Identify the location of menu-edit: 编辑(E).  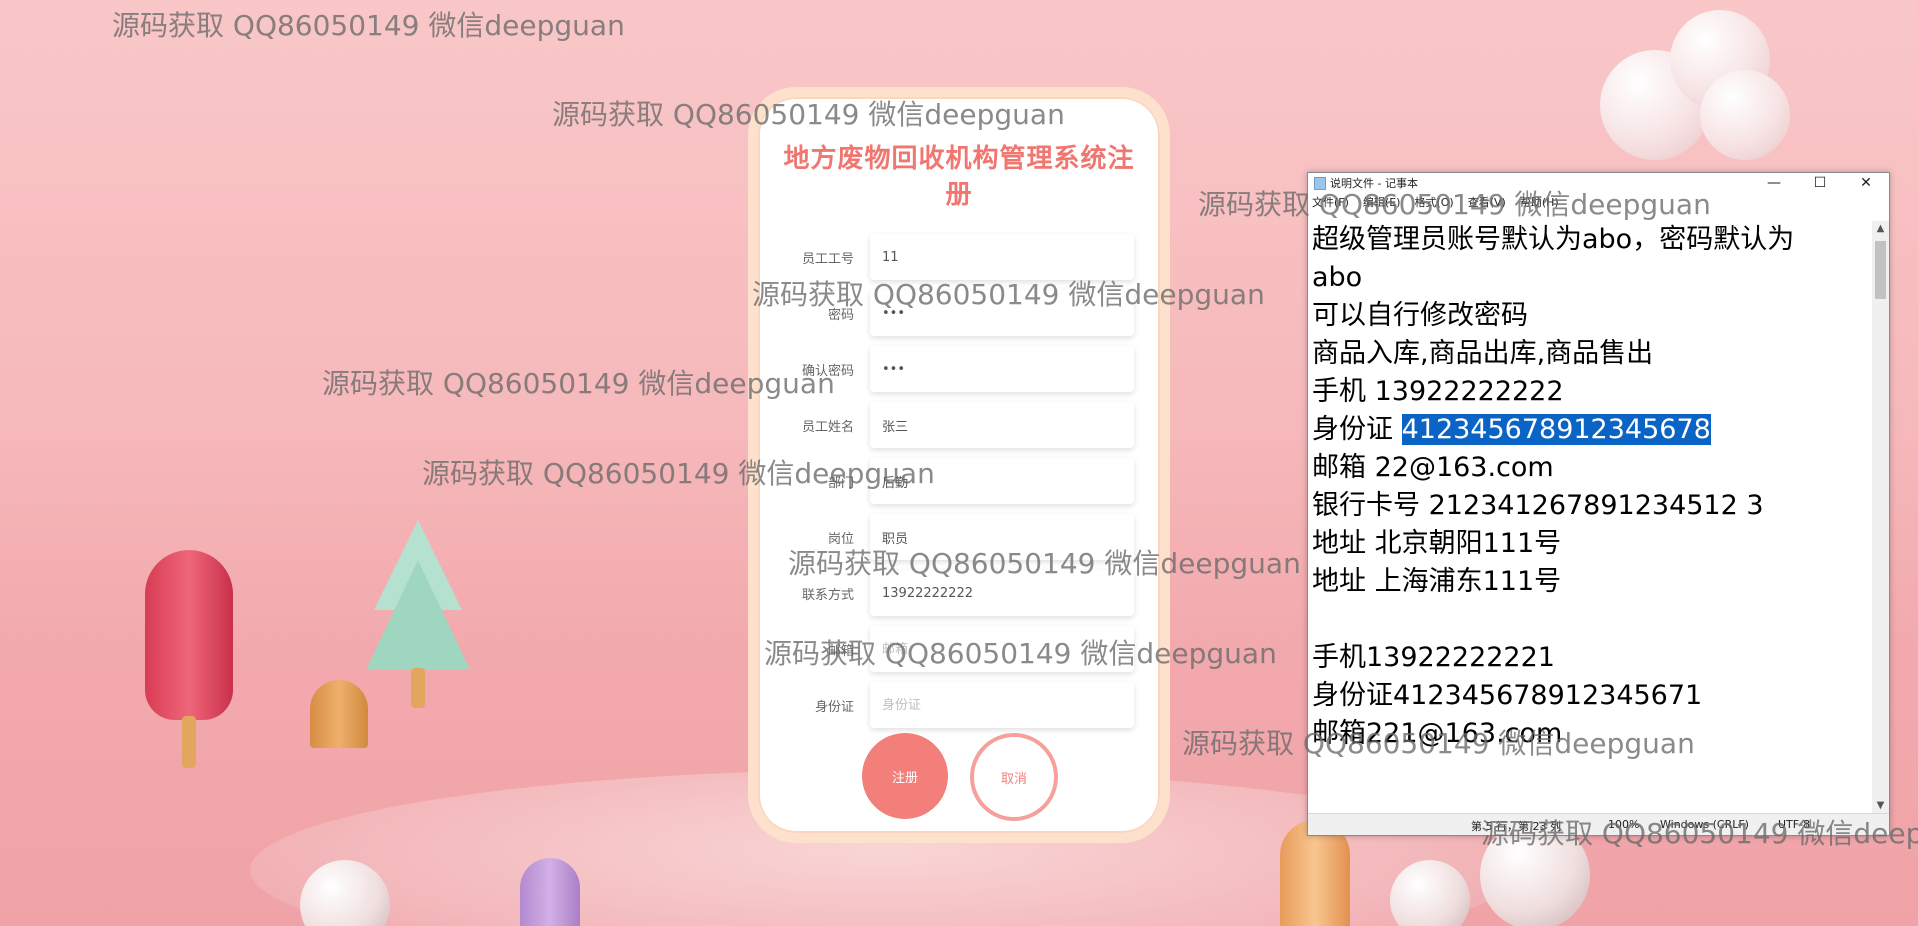
(1382, 202).